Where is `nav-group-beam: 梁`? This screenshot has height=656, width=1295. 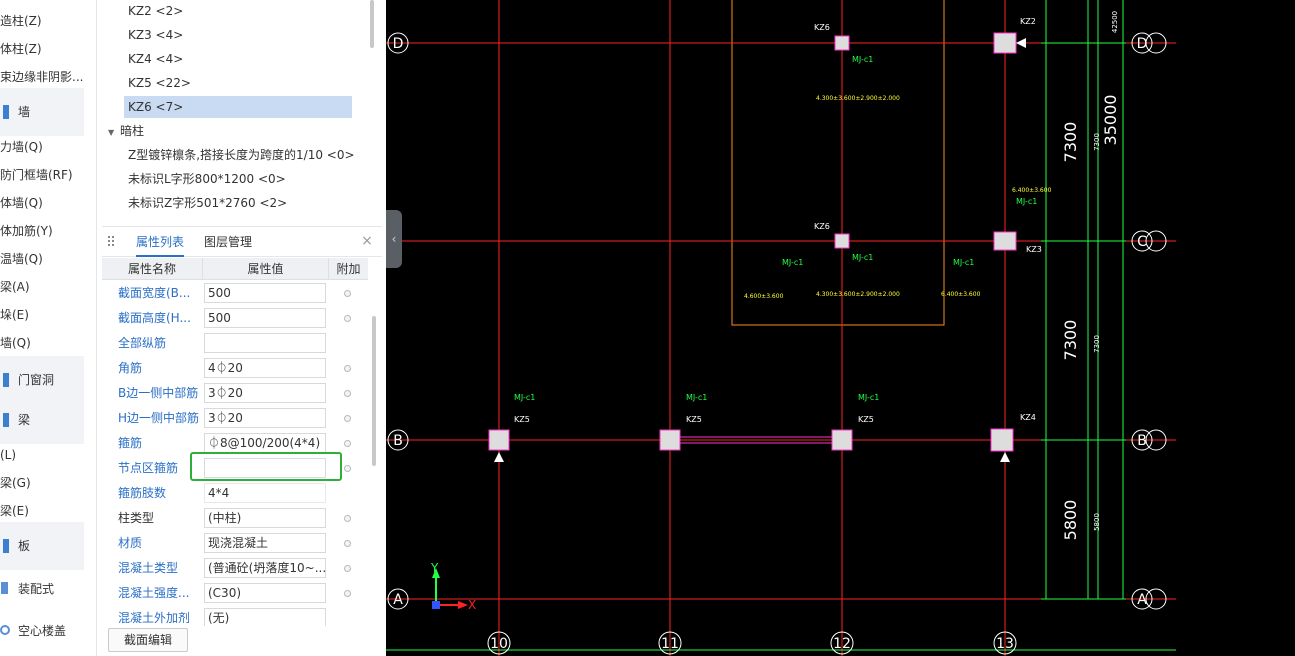 nav-group-beam: 梁 is located at coordinates (42, 420).